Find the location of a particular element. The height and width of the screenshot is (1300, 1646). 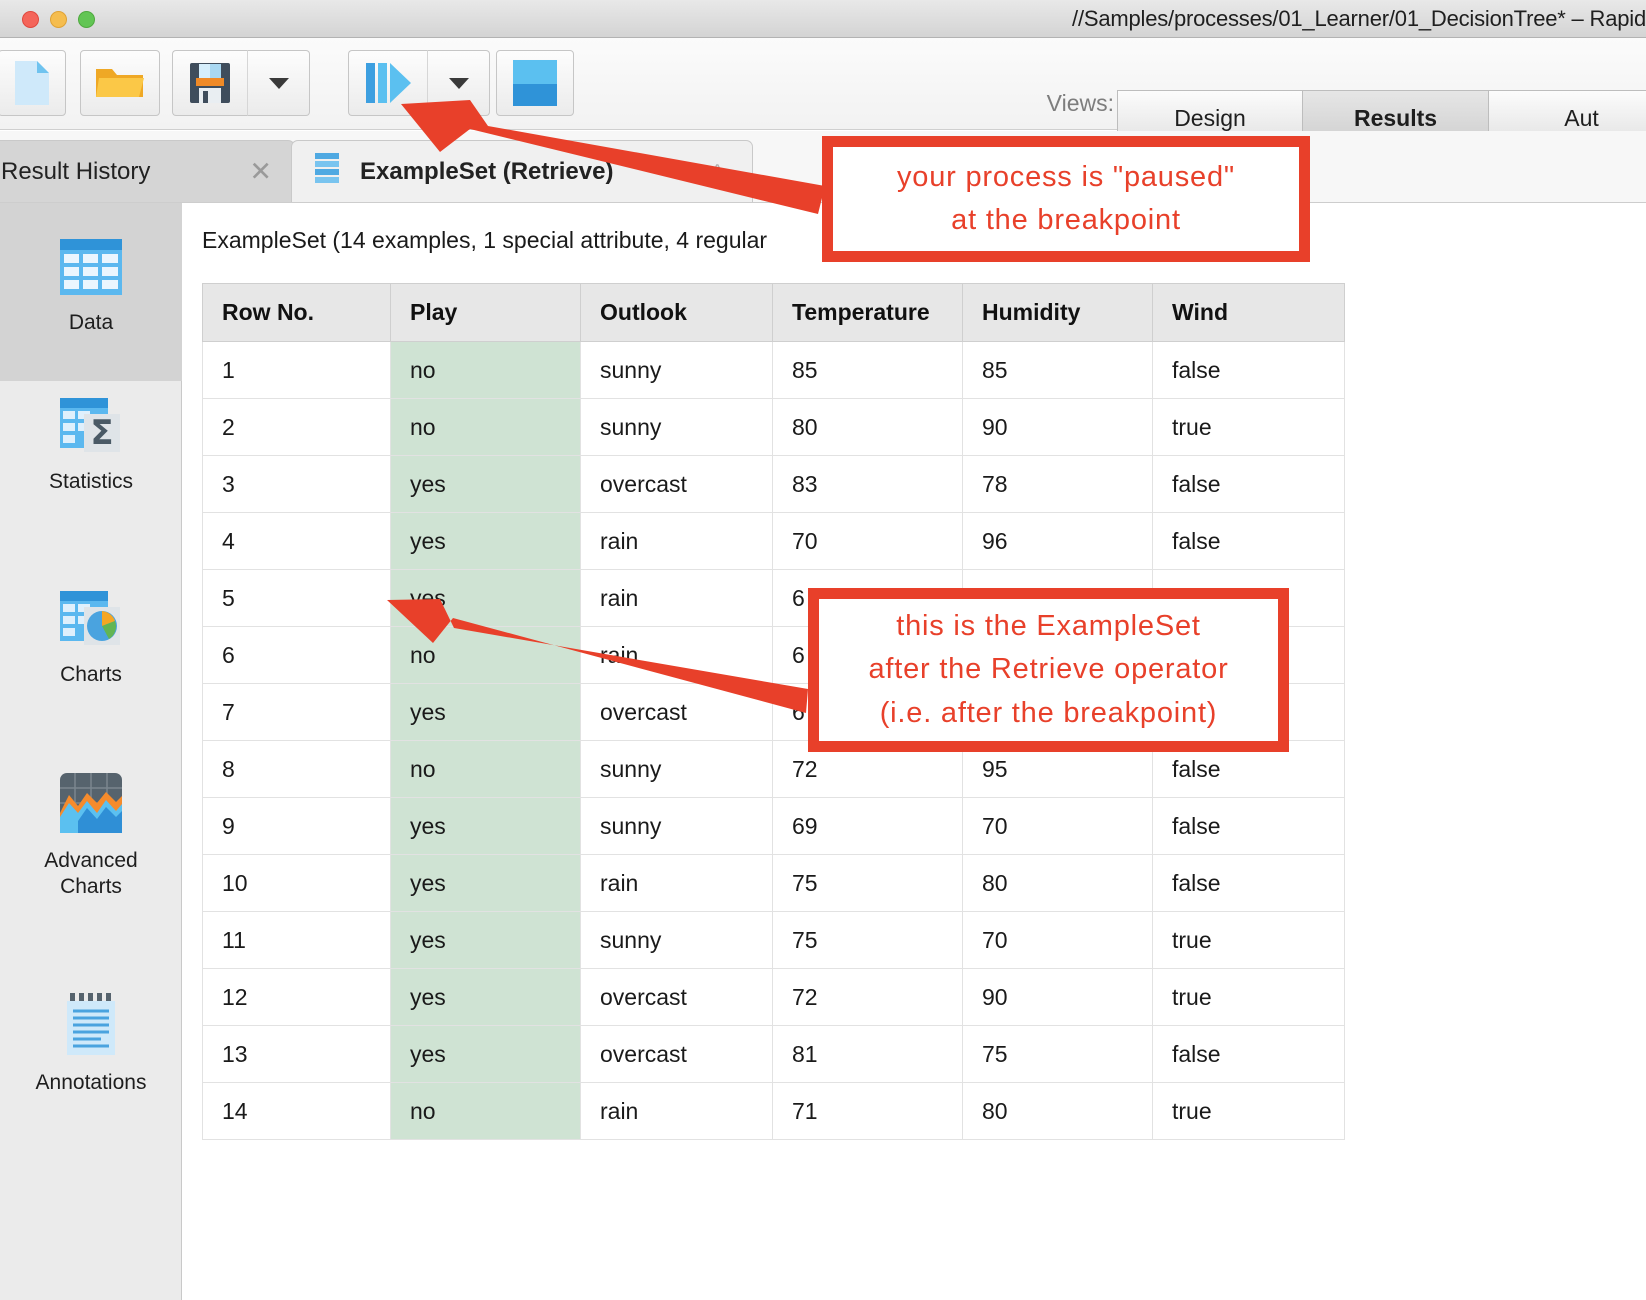

exampleset-tab-label: ExampleSet (Retrieve) is located at coordinates (487, 171).